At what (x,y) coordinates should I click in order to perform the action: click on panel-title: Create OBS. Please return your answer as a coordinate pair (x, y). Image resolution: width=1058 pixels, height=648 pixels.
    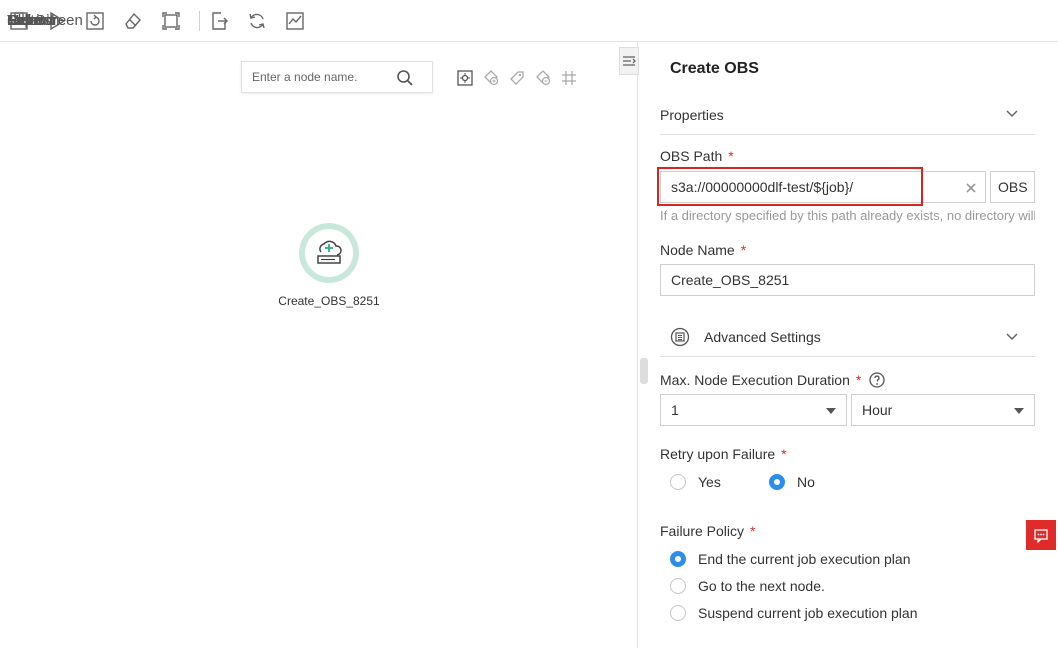
    Looking at the image, I should click on (714, 68).